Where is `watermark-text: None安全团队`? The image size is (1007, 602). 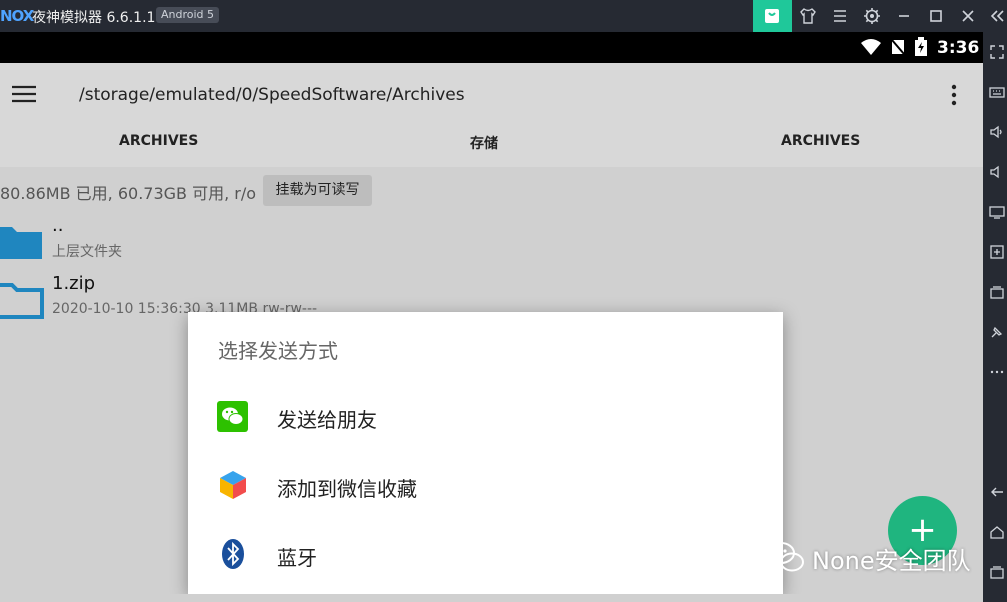
watermark-text: None安全团队 is located at coordinates (891, 561).